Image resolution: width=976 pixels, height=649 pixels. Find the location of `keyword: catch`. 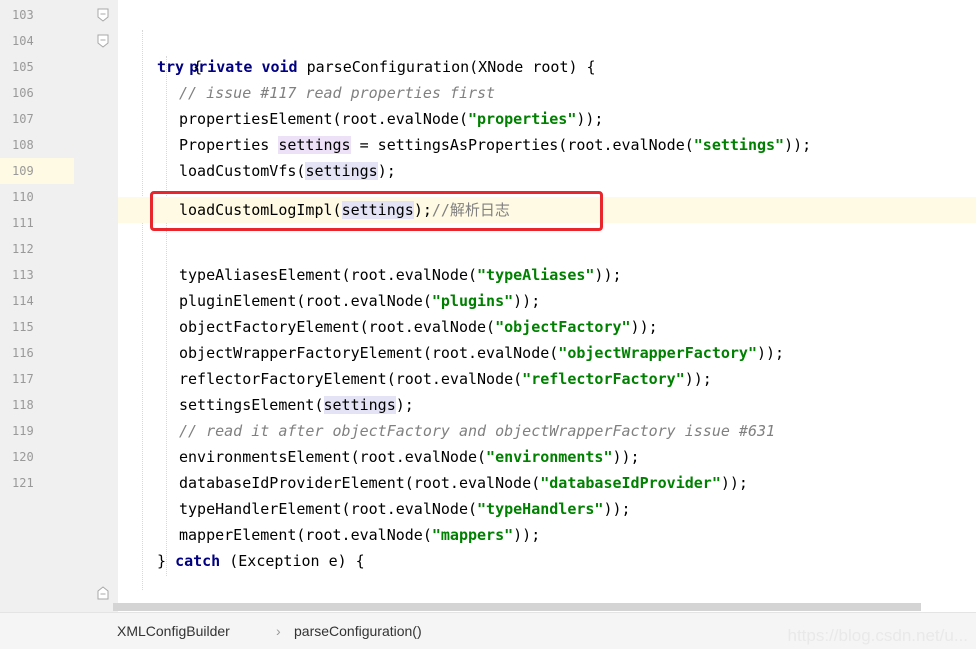

keyword: catch is located at coordinates (198, 561).